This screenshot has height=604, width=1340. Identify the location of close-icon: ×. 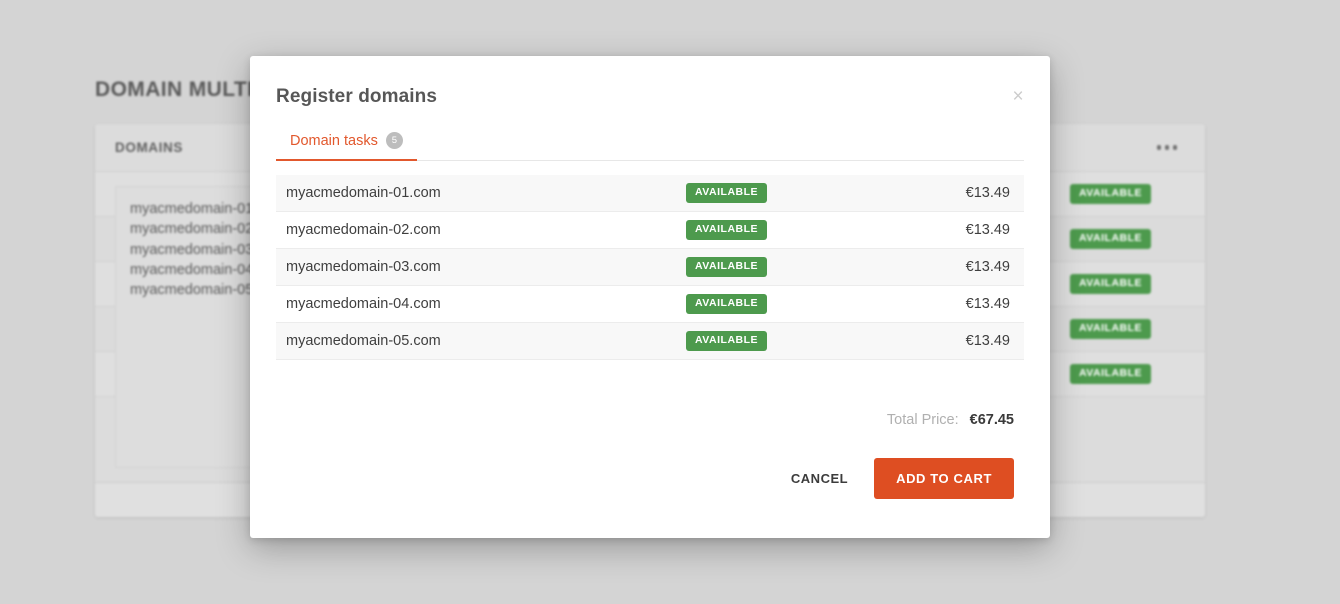
(1018, 96).